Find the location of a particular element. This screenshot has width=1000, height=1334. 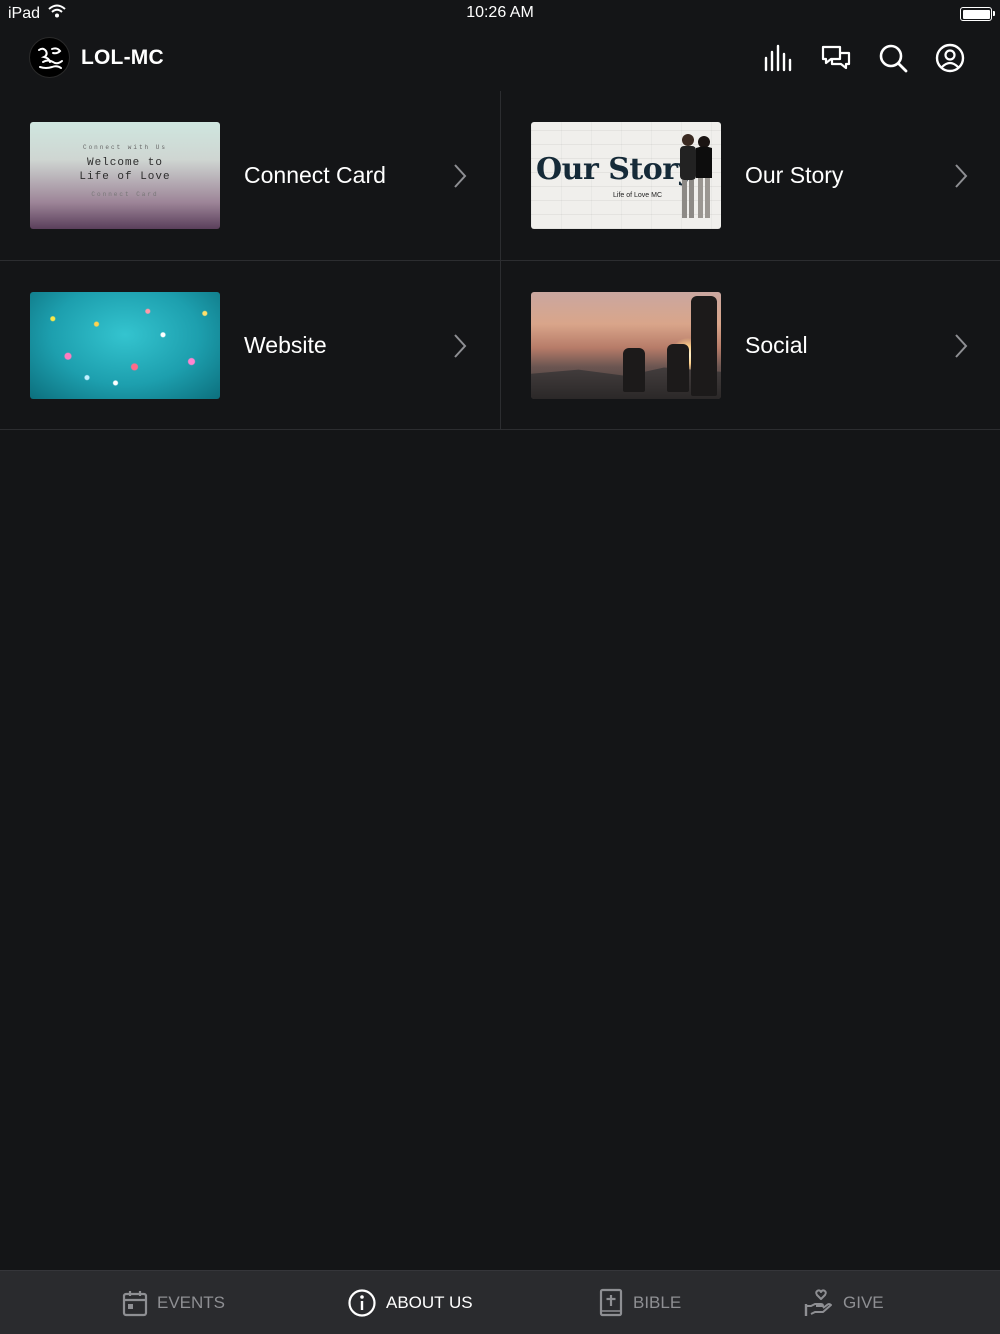

calendar-icon is located at coordinates (135, 1304).